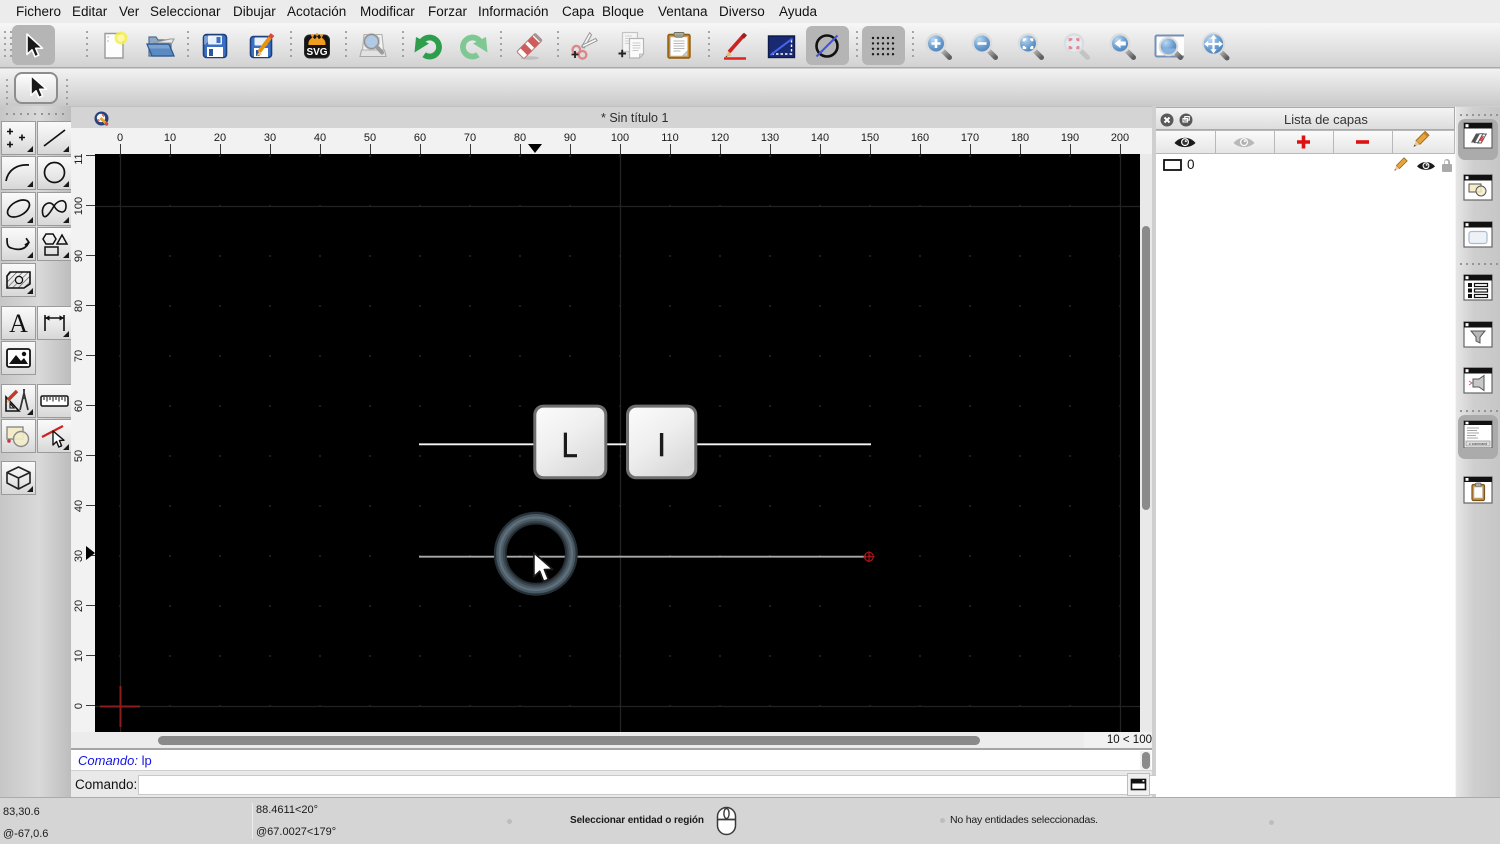 This screenshot has width=1500, height=844. I want to click on svg-text: c command, so click(1478, 444).